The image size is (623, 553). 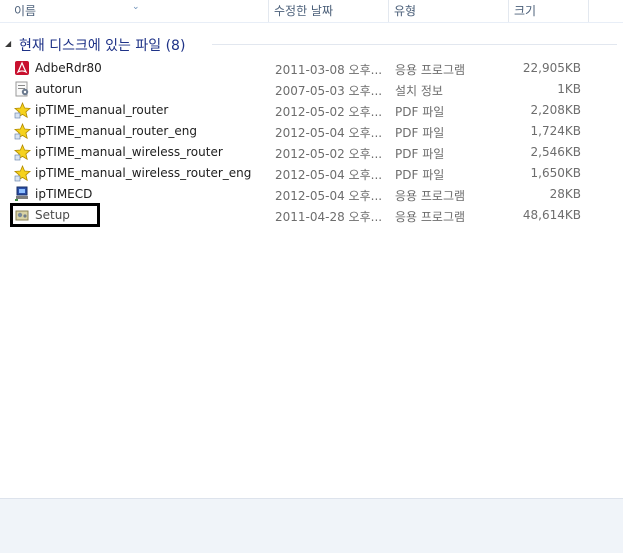 I want to click on column-header-type-label: 유형, so click(x=405, y=11).